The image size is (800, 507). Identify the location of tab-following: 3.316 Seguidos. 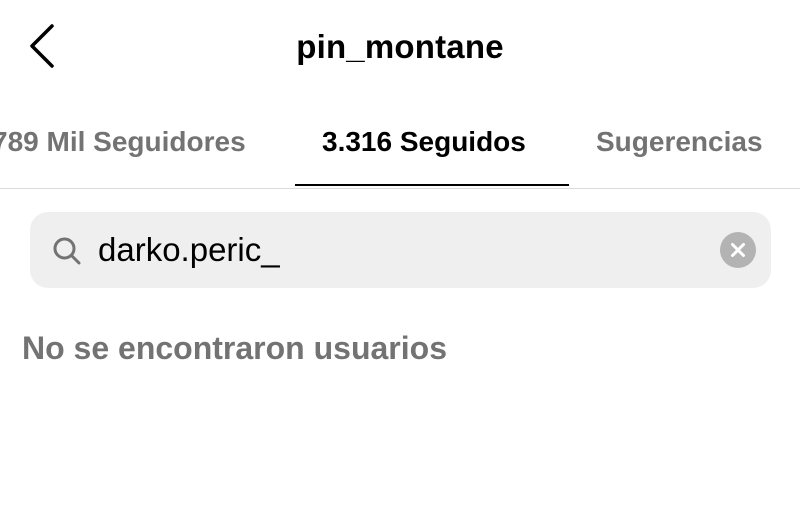
(424, 142).